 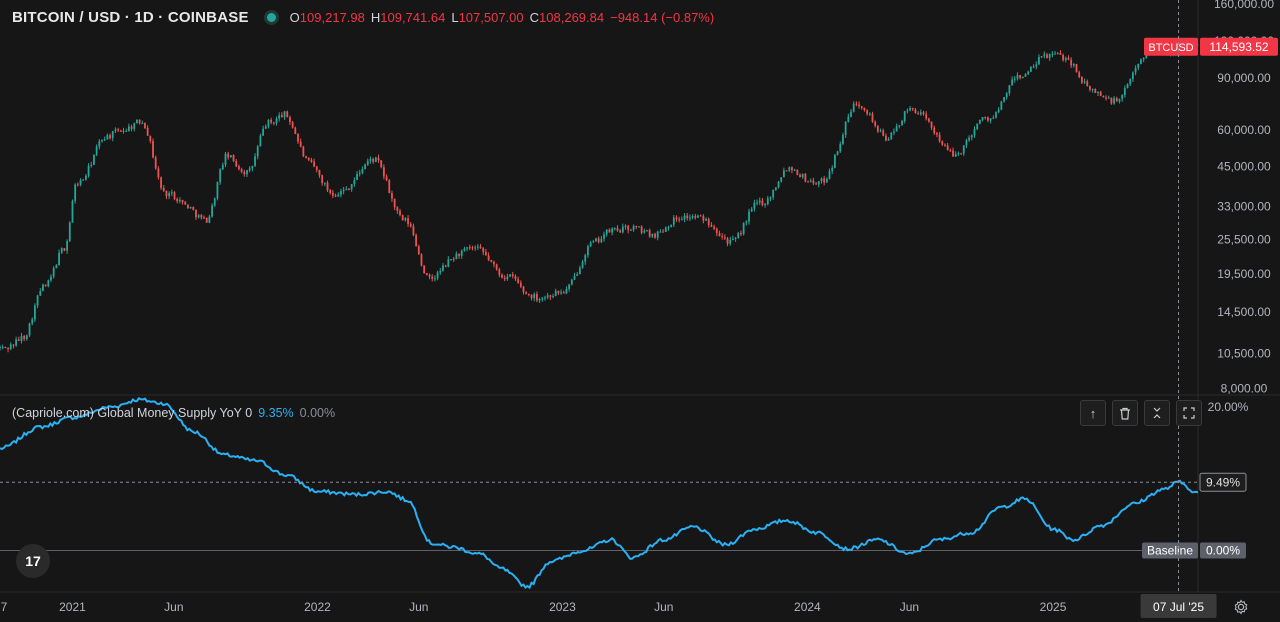 I want to click on indicator-value: 9.35%, so click(x=276, y=413).